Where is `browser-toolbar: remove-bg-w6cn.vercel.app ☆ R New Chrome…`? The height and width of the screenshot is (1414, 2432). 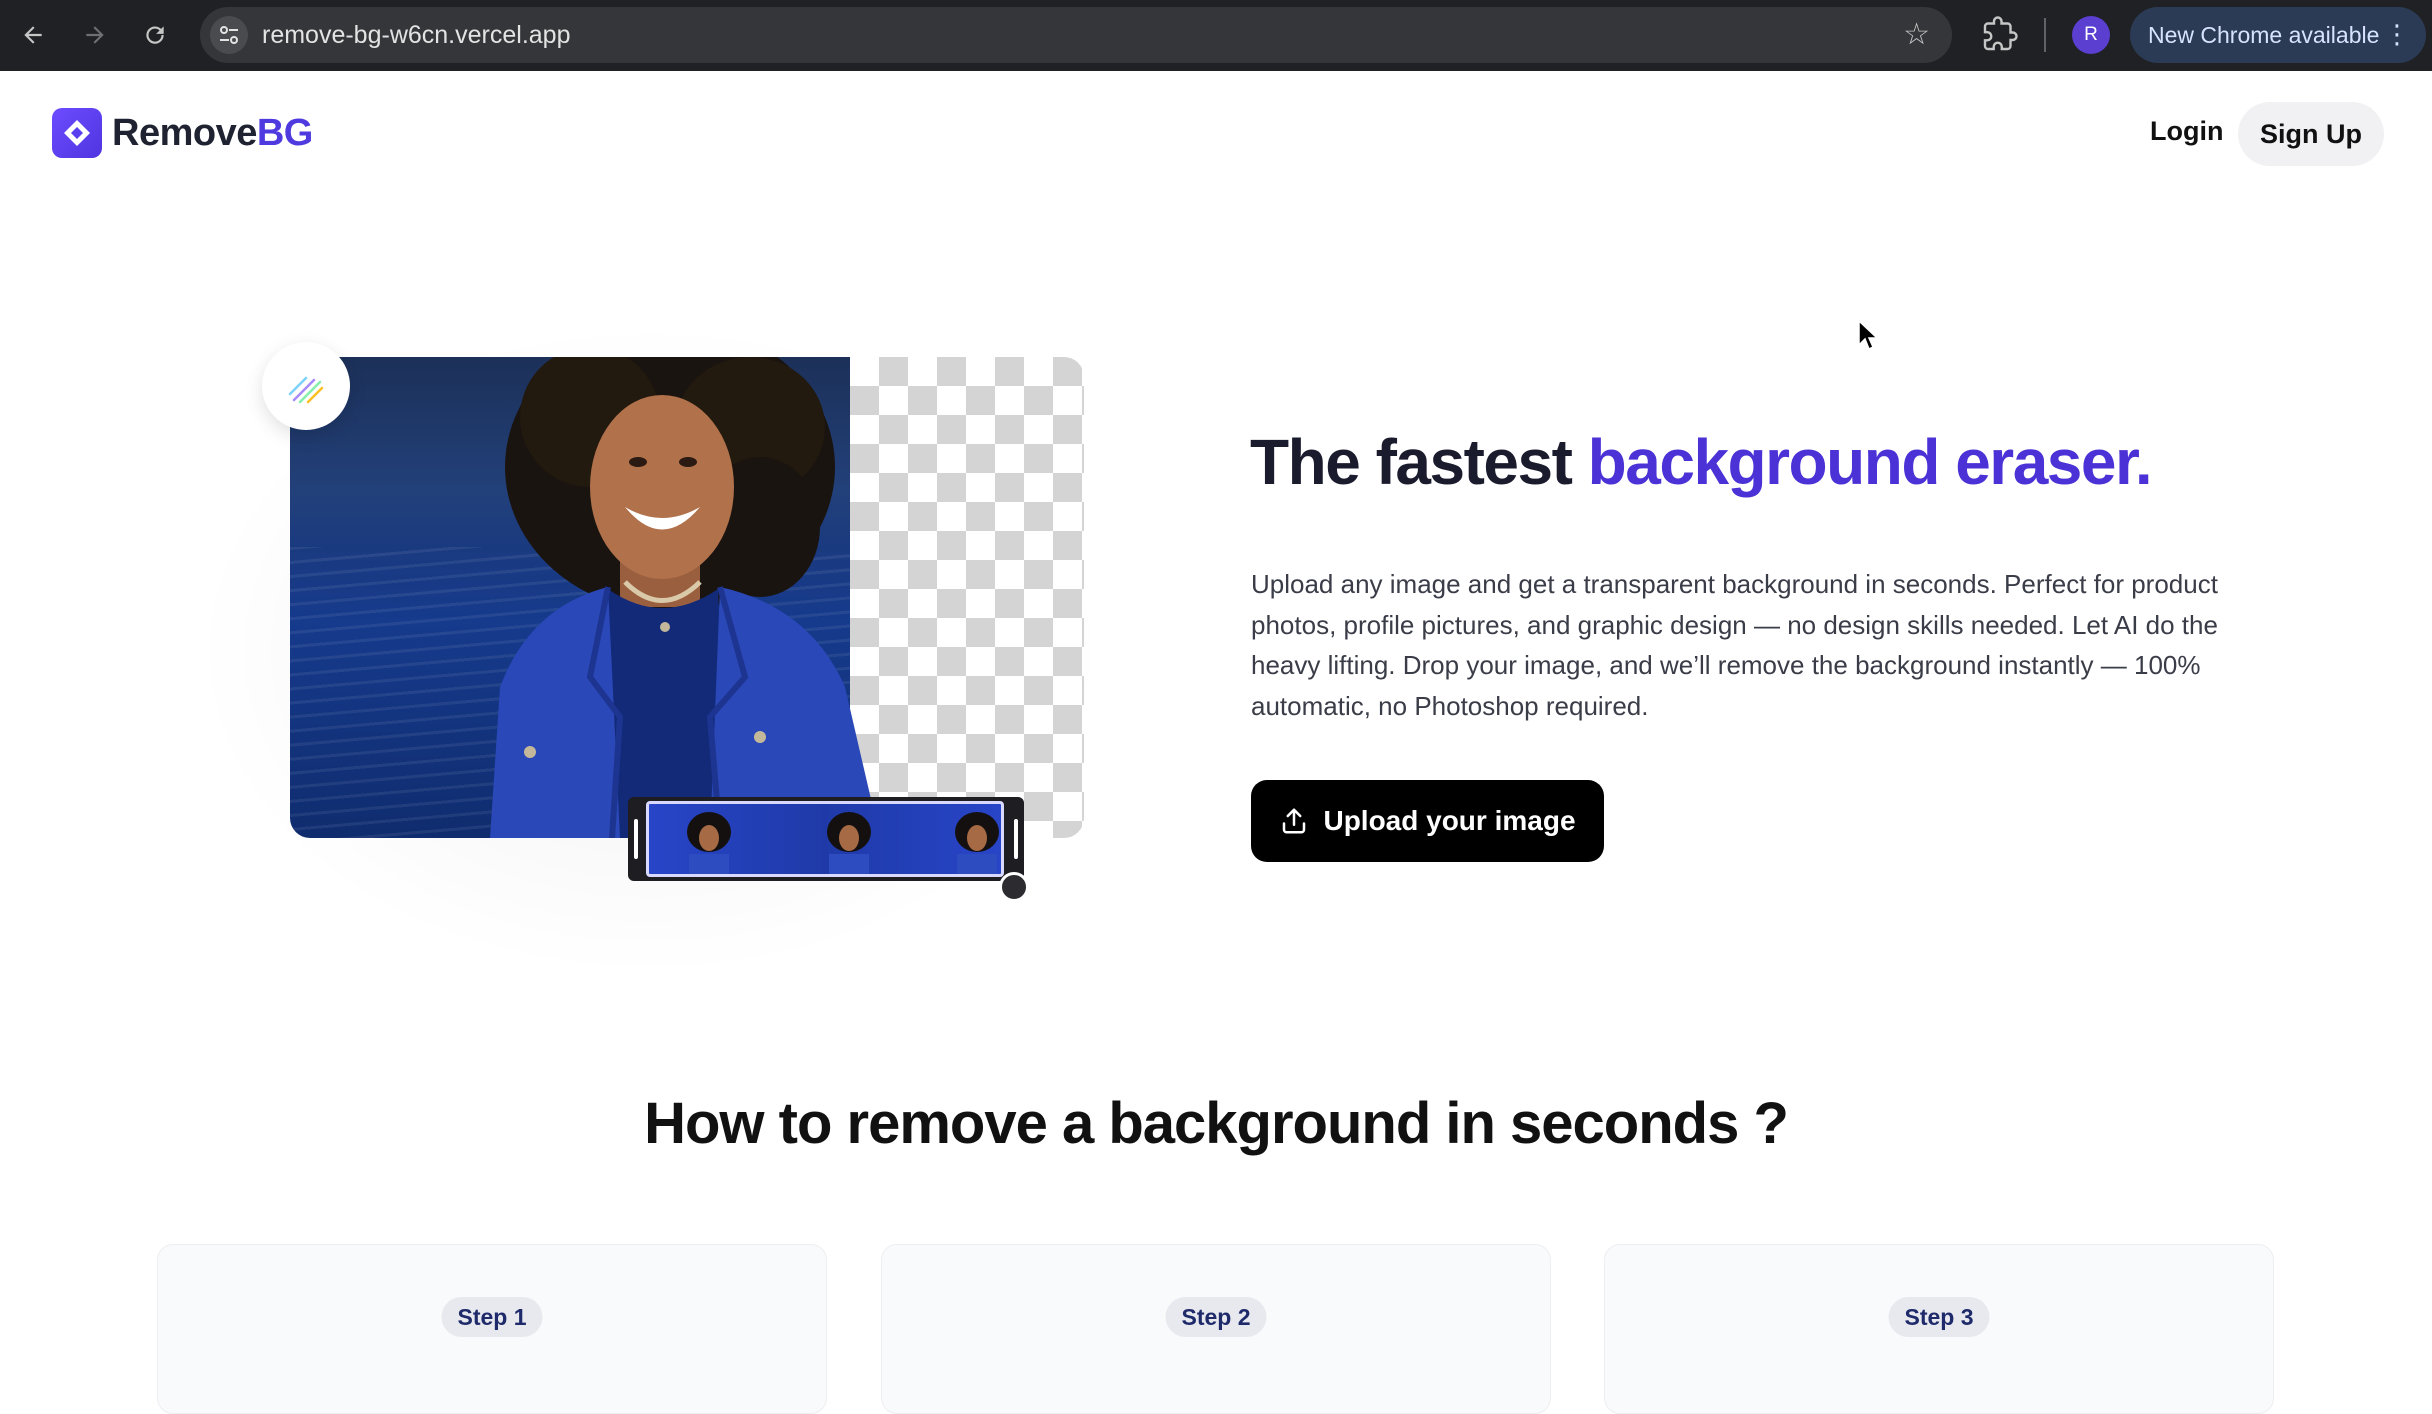 browser-toolbar: remove-bg-w6cn.vercel.app ☆ R New Chrome… is located at coordinates (1216, 35).